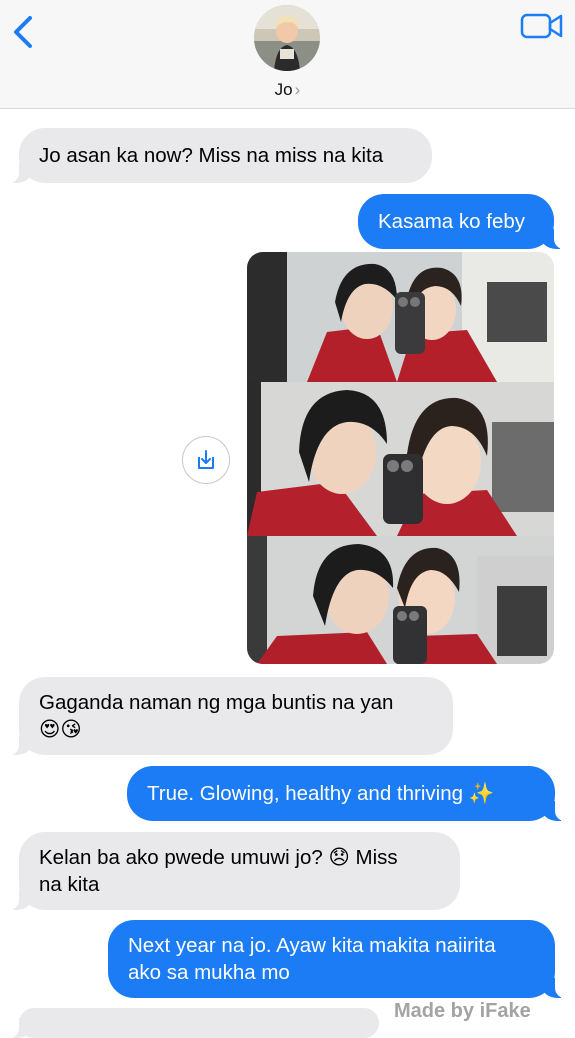  I want to click on message-text-line: ako sa mukha mo, so click(209, 972).